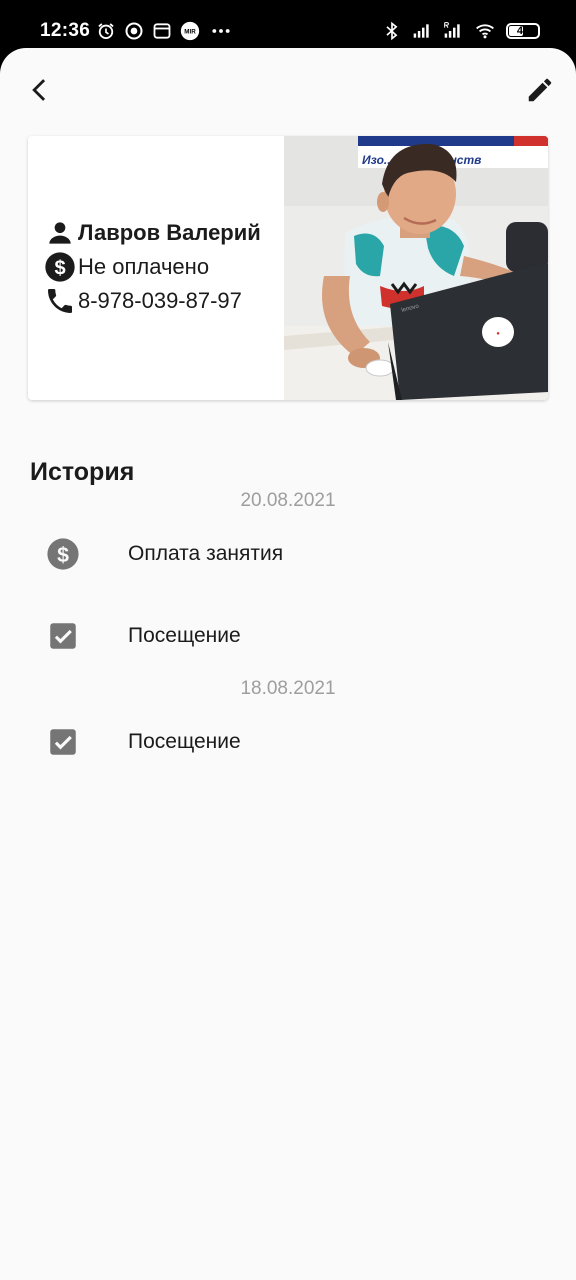 Image resolution: width=576 pixels, height=1280 pixels. I want to click on target-icon, so click(134, 31).